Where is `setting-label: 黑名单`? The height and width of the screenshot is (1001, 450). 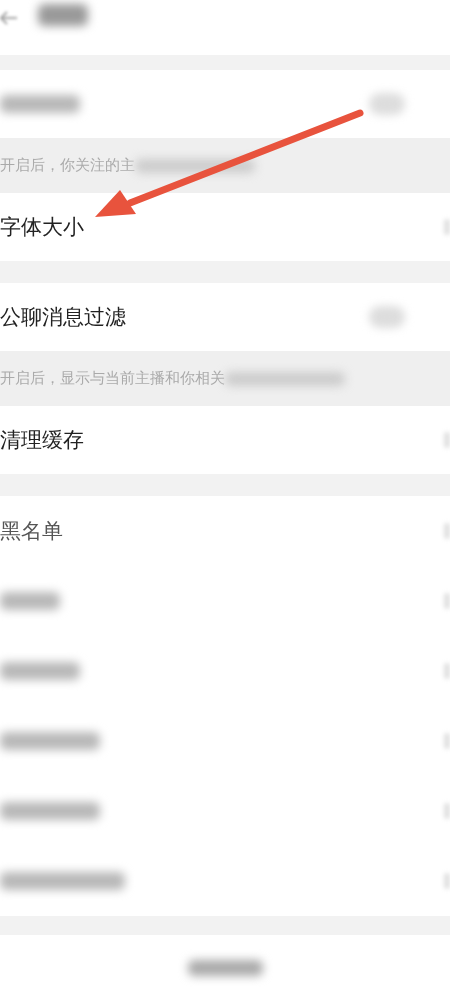 setting-label: 黑名单 is located at coordinates (31, 531).